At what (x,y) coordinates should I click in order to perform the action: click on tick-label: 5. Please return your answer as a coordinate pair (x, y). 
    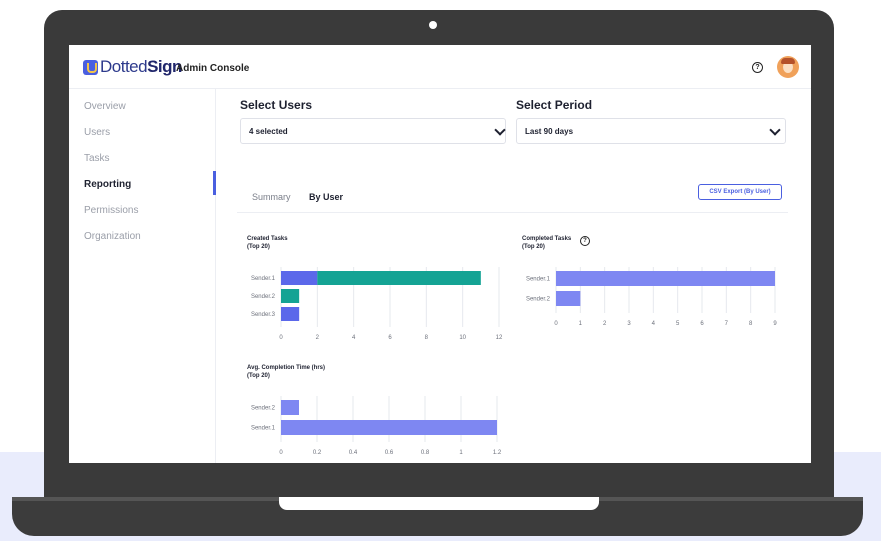
    Looking at the image, I should click on (678, 324).